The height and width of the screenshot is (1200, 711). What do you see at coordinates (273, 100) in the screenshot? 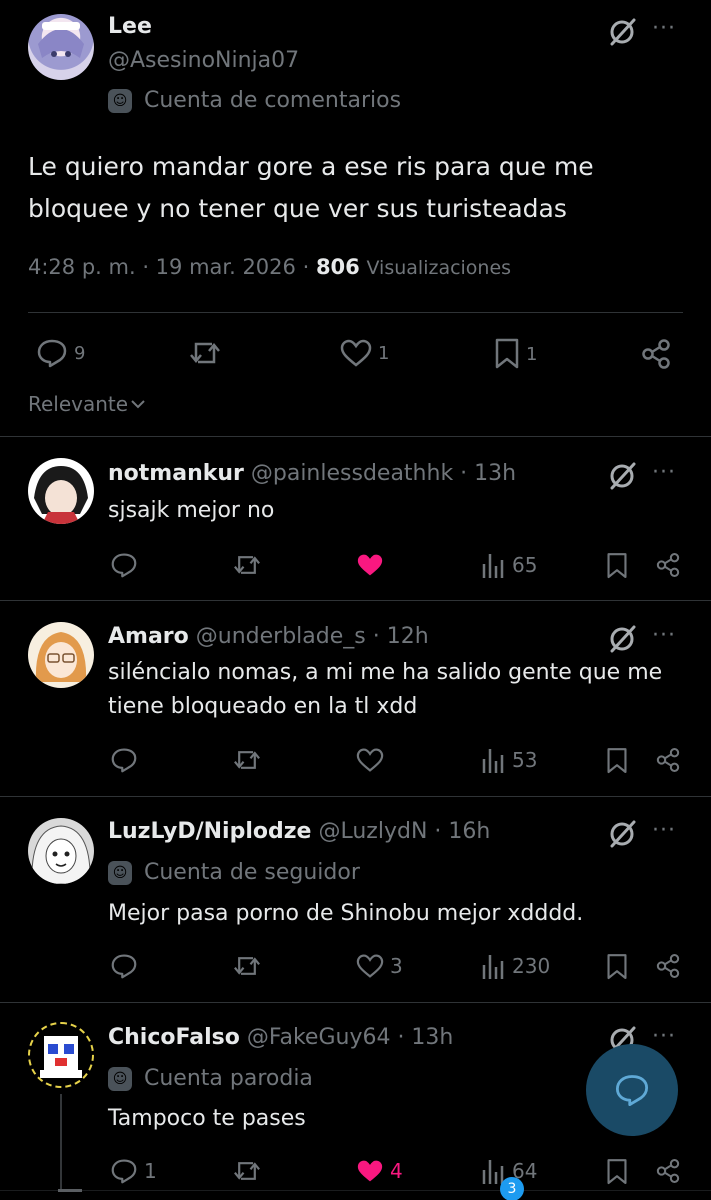
I see `account-tag-label: Cuenta de comentarios` at bounding box center [273, 100].